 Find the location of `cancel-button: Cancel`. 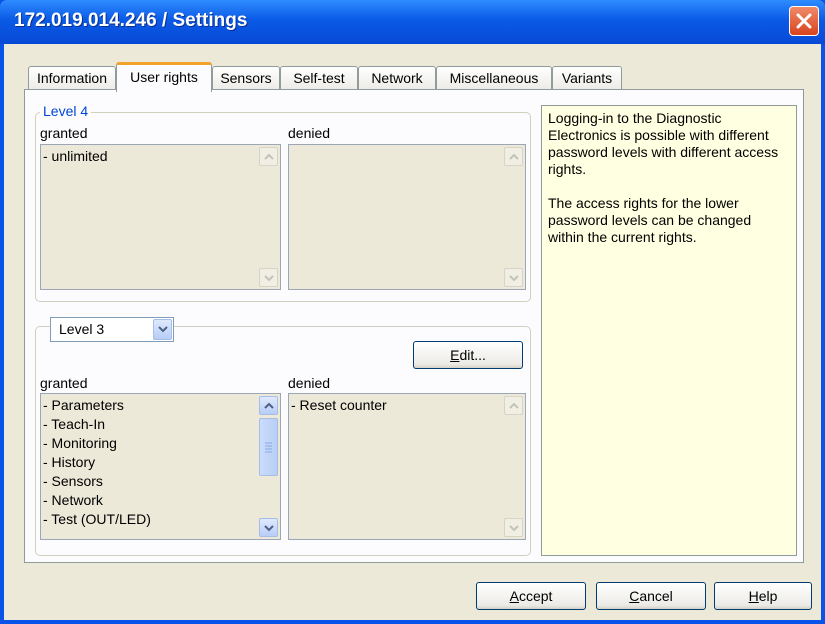

cancel-button: Cancel is located at coordinates (651, 596).